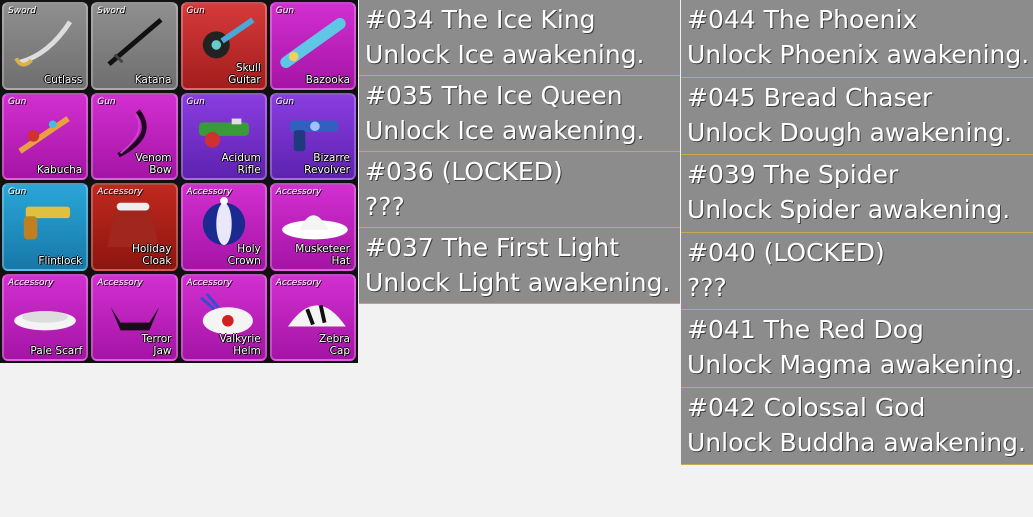 The width and height of the screenshot is (1033, 517). Describe the element at coordinates (240, 345) in the screenshot. I see `item-name: Valkyrie Helm` at that location.